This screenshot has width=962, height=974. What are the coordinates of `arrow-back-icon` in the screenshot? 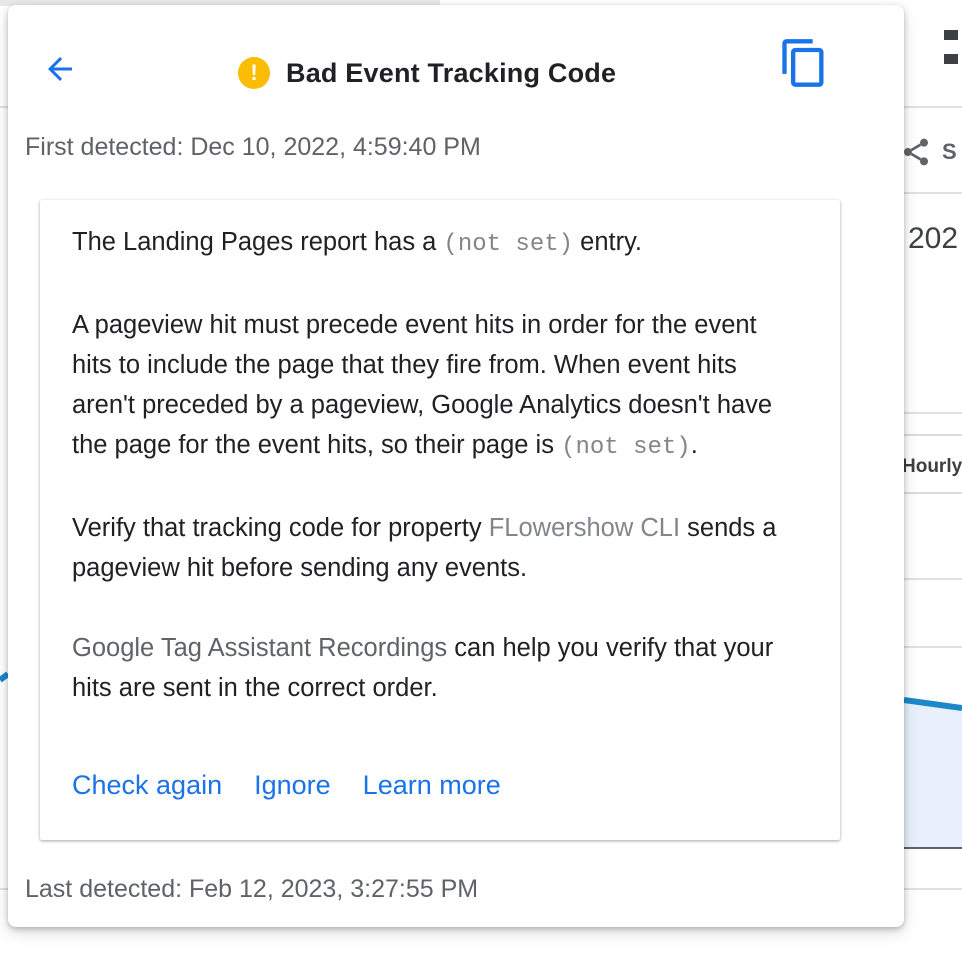 It's located at (60, 69).